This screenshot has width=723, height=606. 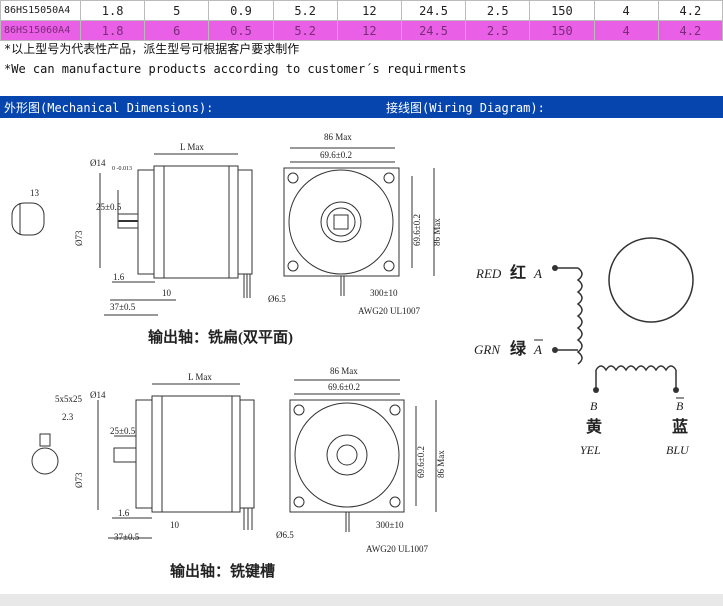 What do you see at coordinates (109, 207) in the screenshot?
I see `label-25: 25±0.5` at bounding box center [109, 207].